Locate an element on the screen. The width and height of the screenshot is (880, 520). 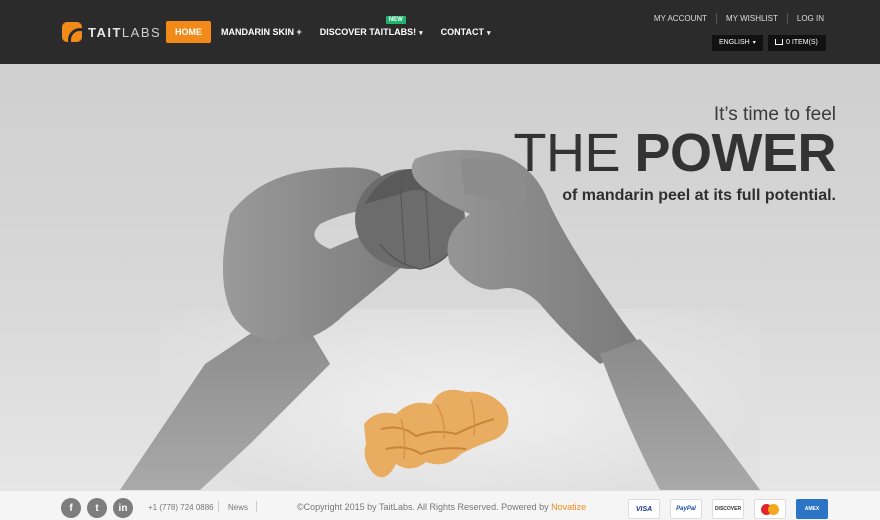
logo-text: TAITLABS is located at coordinates (125, 32).